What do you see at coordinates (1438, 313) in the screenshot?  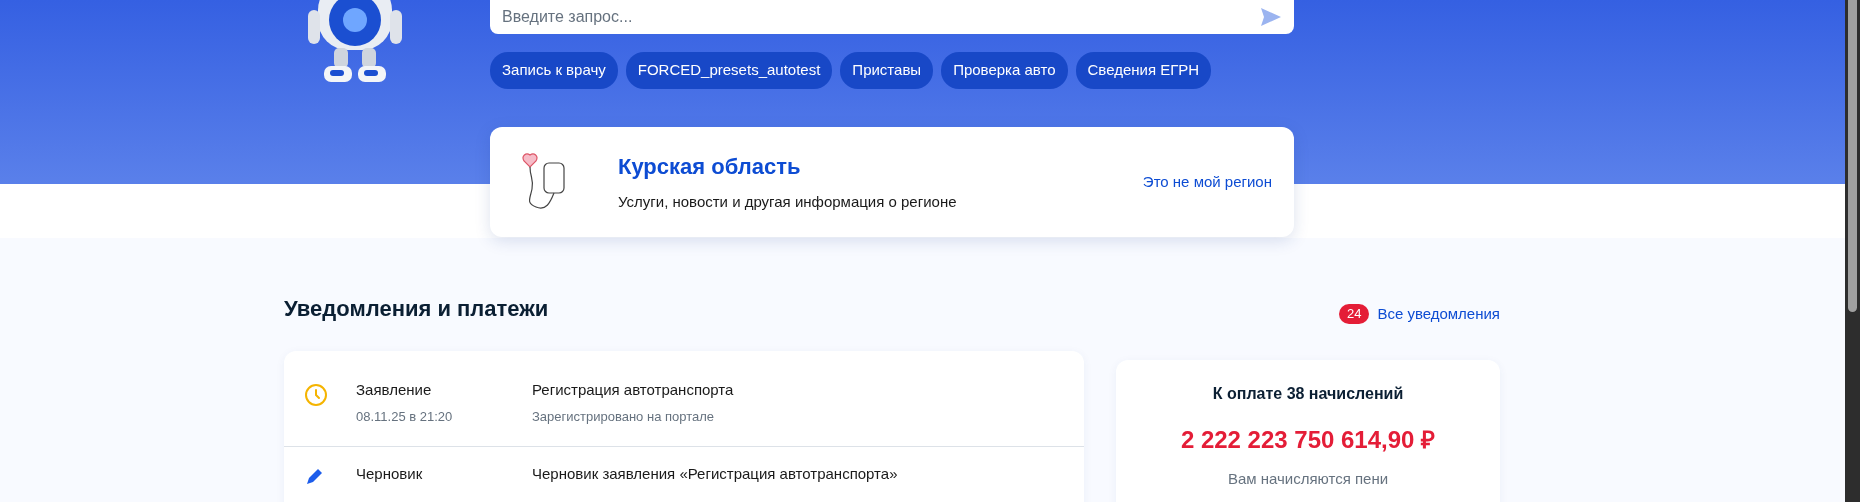 I see `all-notifications-link: Все уведомления` at bounding box center [1438, 313].